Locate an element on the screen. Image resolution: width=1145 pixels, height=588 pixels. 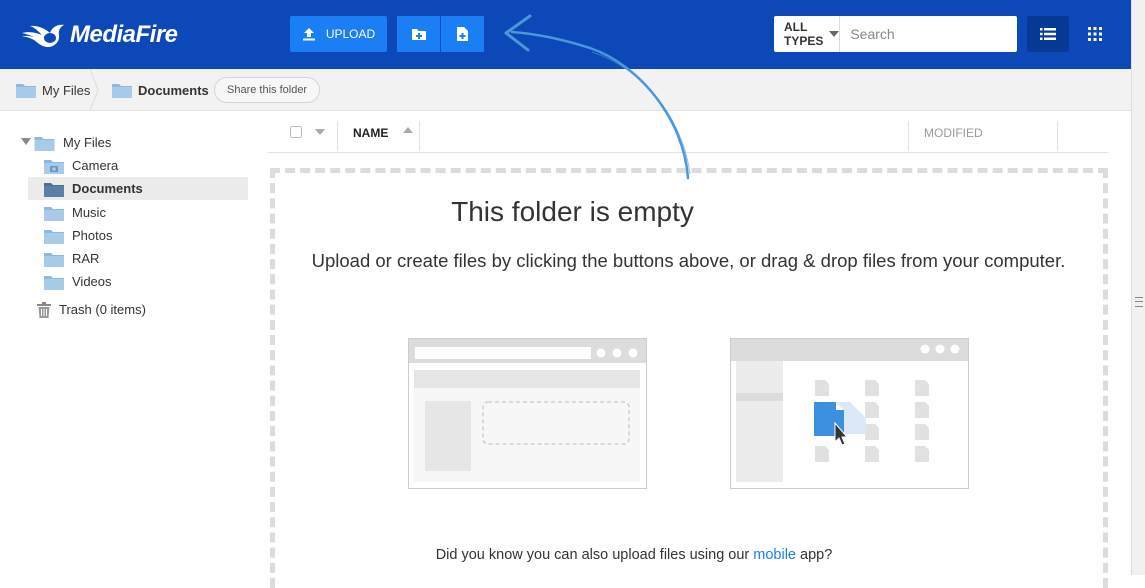
search-input is located at coordinates (936, 34).